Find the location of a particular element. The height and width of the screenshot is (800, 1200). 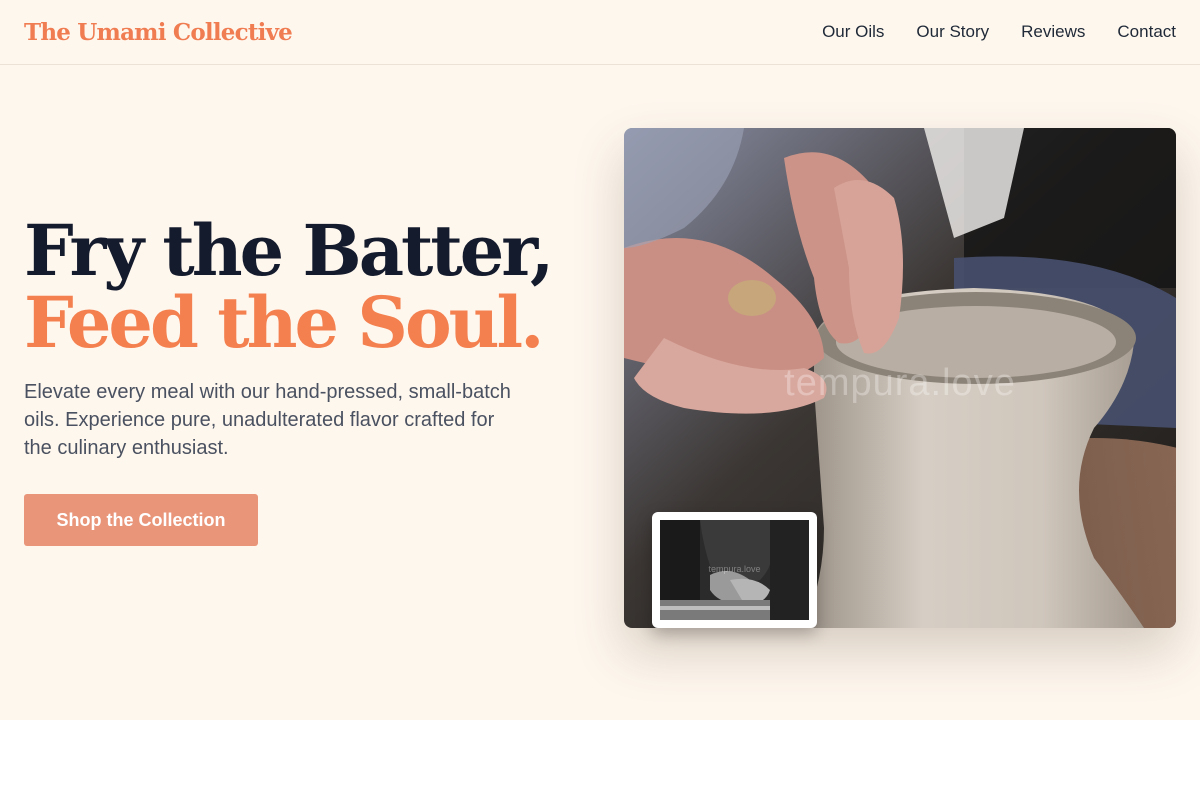

hero-headline: Fry the Batter, Feed the Soul. is located at coordinates (289, 286).